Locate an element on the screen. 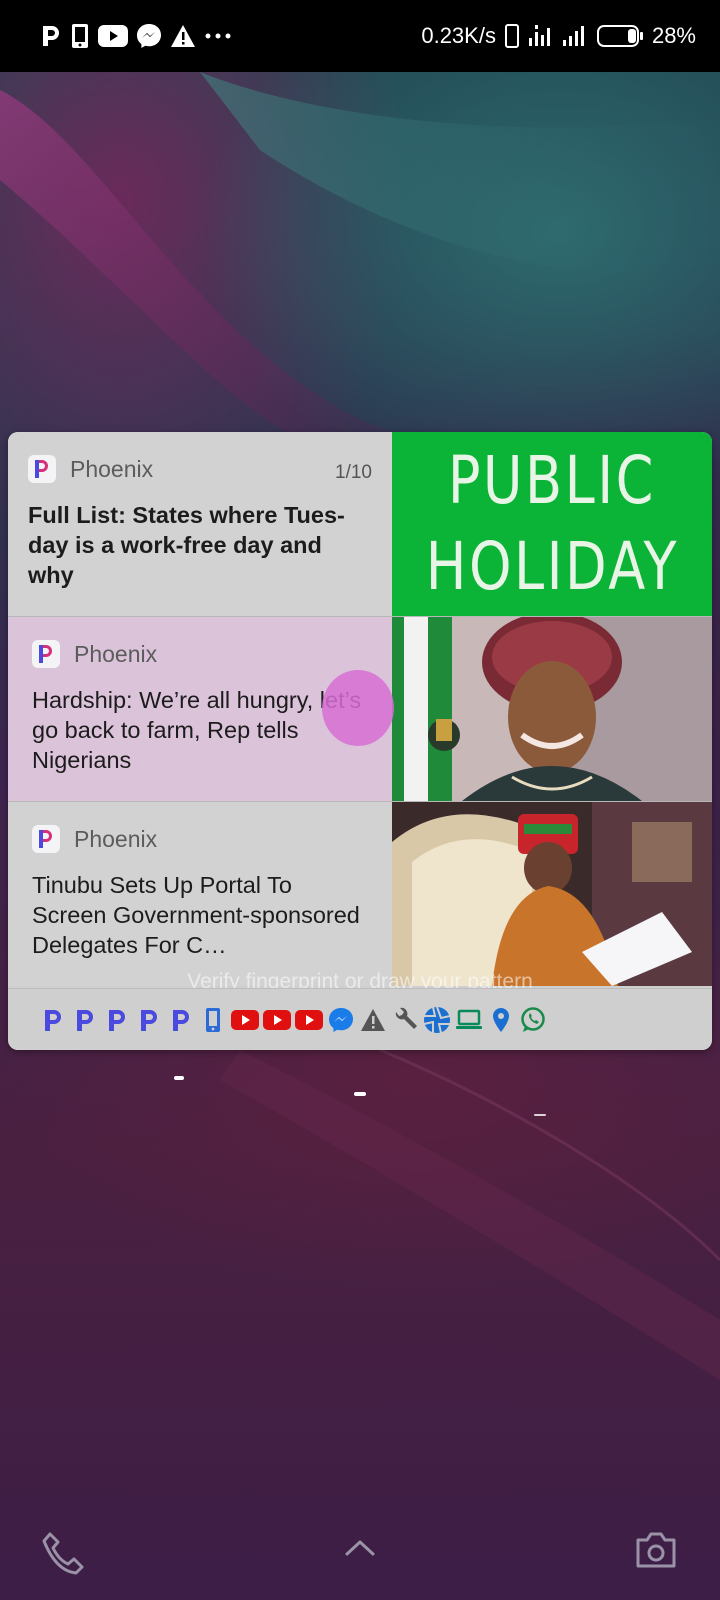 Image resolution: width=720 pixels, height=1600 pixels. vibrate-icon is located at coordinates (512, 36).